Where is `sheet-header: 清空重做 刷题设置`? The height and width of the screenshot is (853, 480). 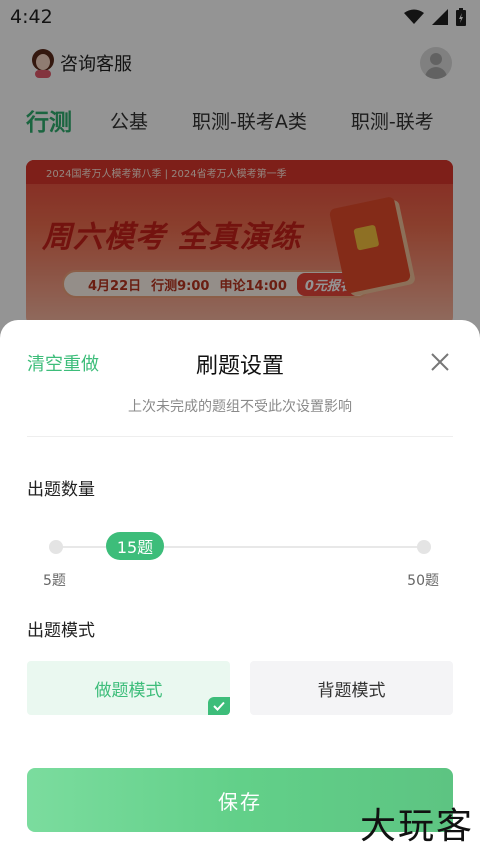 sheet-header: 清空重做 刷题设置 is located at coordinates (240, 363).